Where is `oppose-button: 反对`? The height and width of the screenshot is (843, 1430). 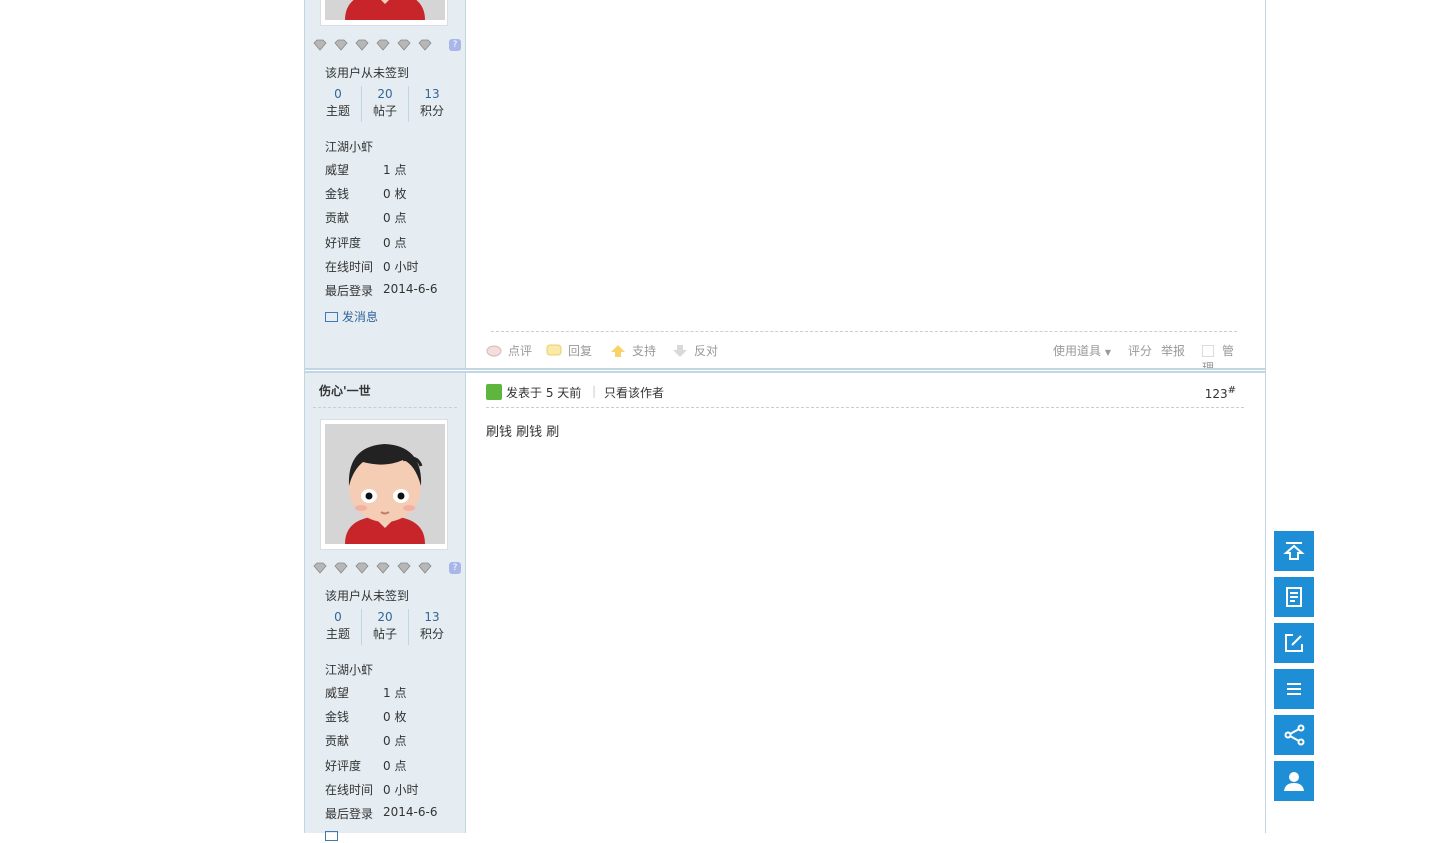 oppose-button: 反对 is located at coordinates (695, 350).